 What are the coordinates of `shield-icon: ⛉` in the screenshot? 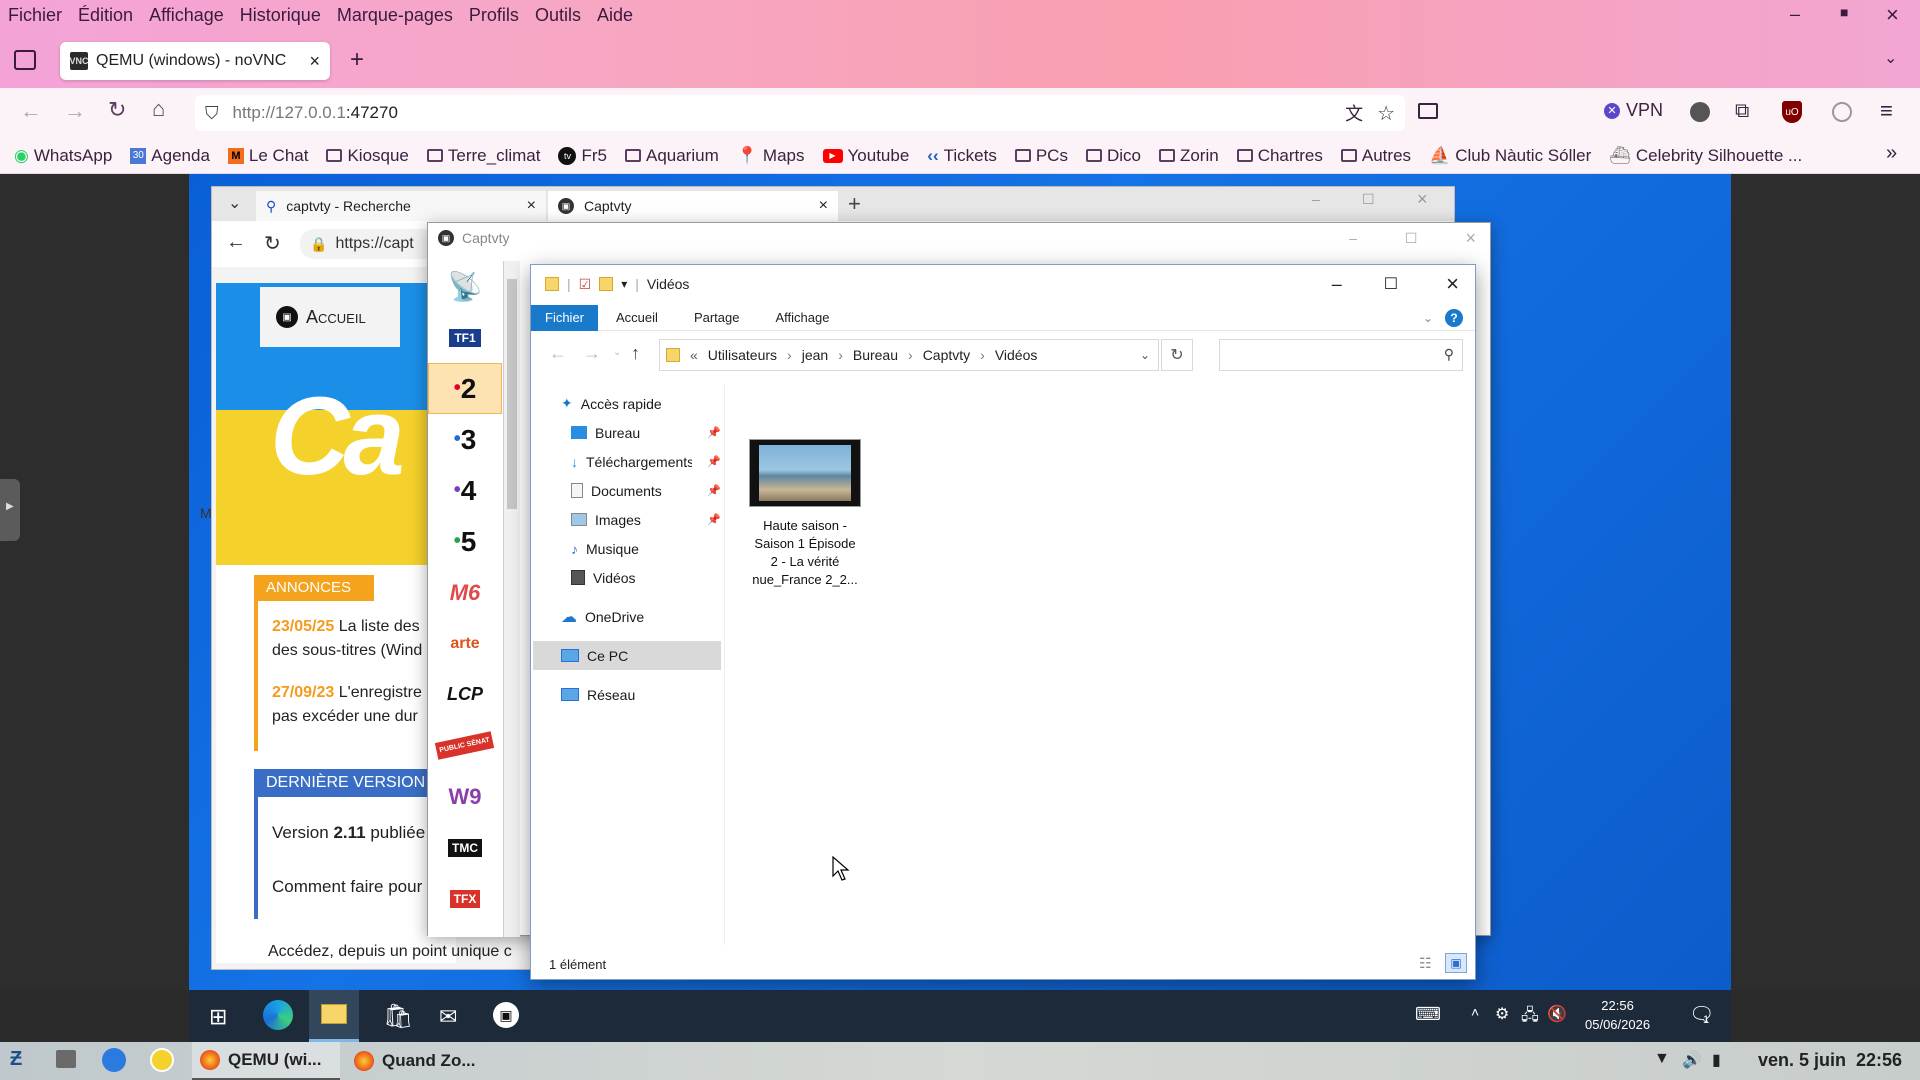 It's located at (212, 113).